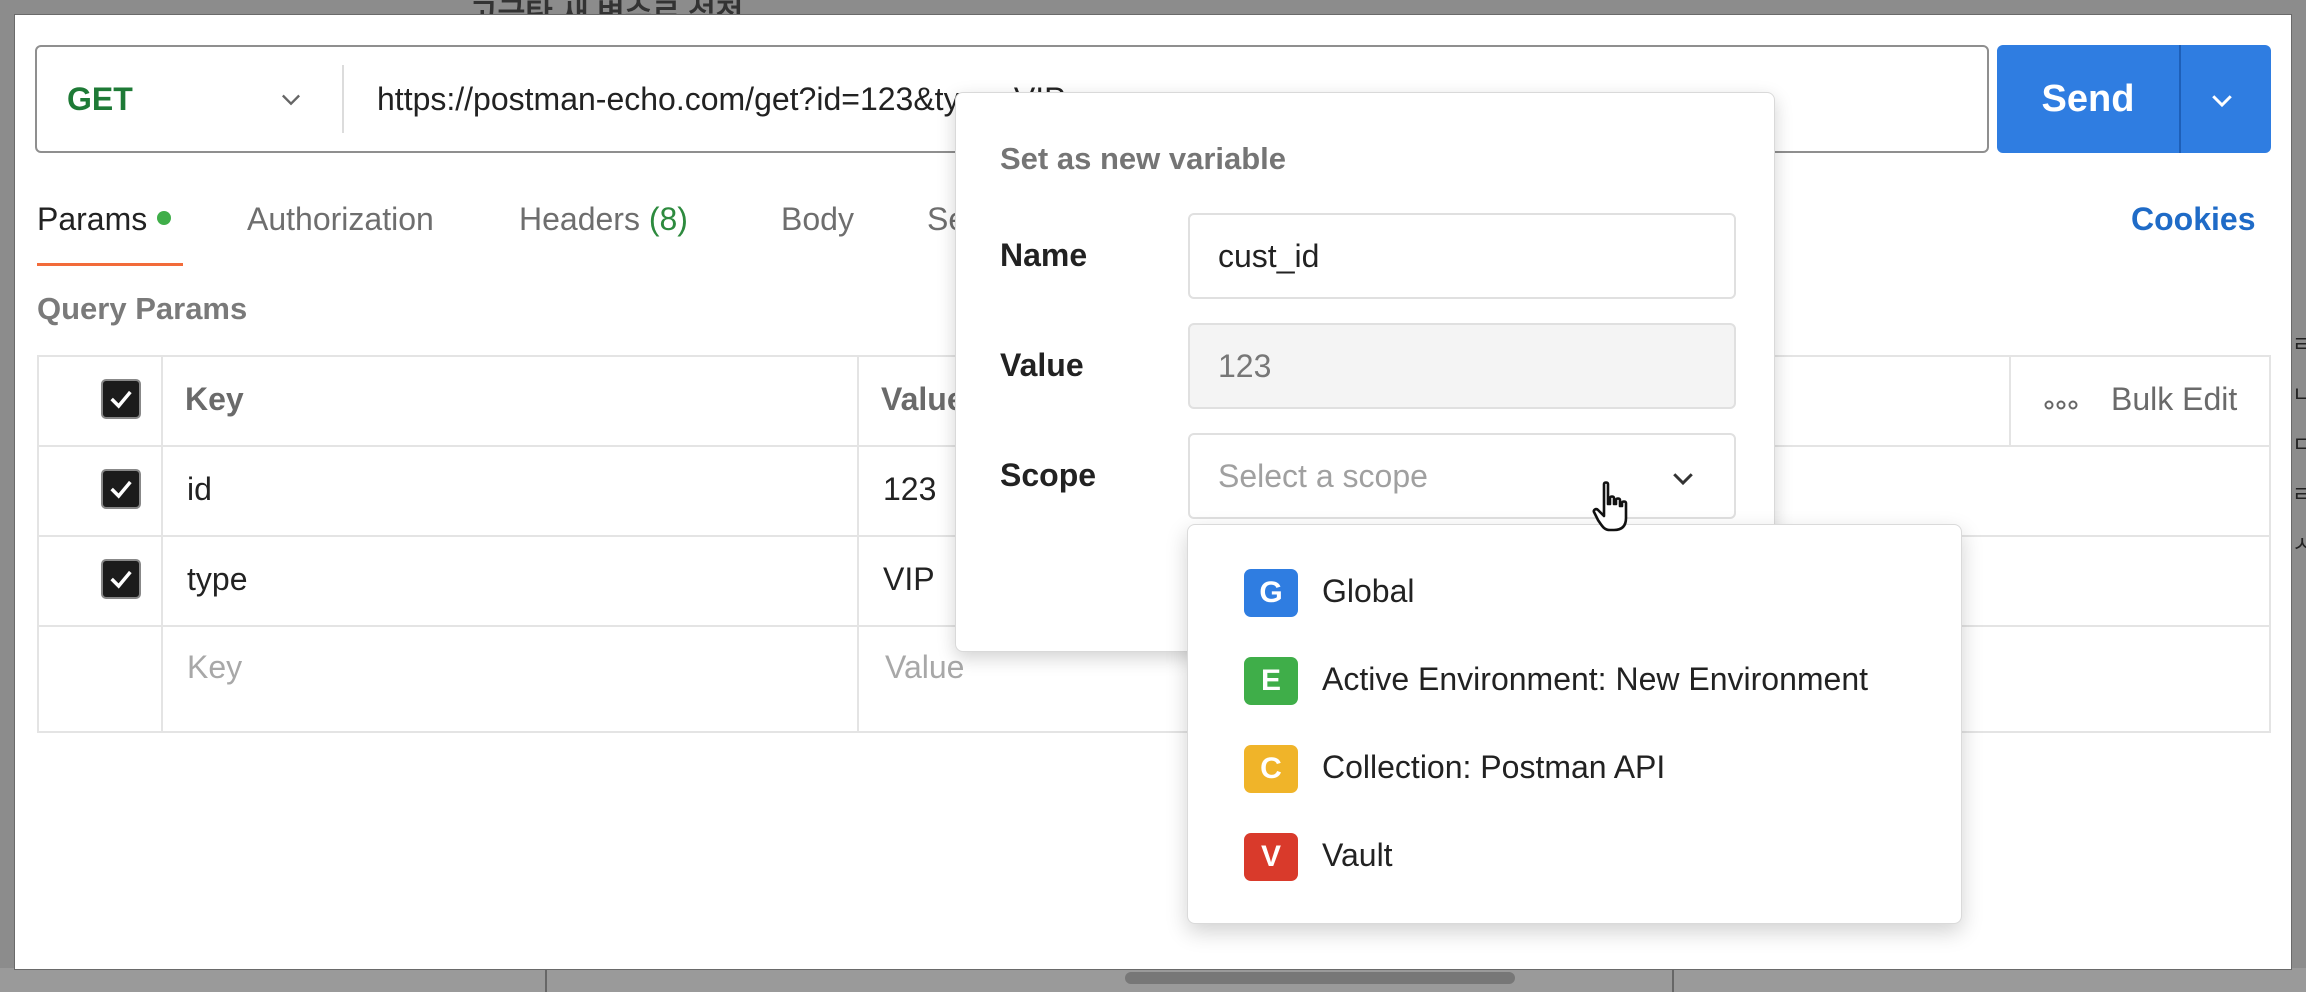 The width and height of the screenshot is (2306, 992). Describe the element at coordinates (2174, 399) in the screenshot. I see `bulk-edit-button: Bulk Edit` at that location.